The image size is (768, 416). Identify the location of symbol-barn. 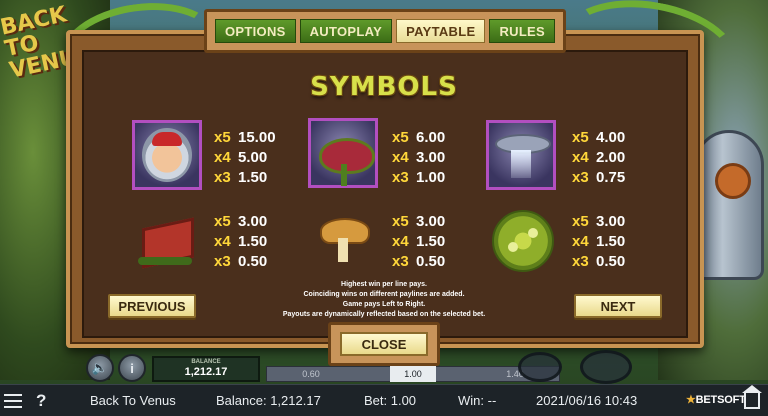
(165, 241).